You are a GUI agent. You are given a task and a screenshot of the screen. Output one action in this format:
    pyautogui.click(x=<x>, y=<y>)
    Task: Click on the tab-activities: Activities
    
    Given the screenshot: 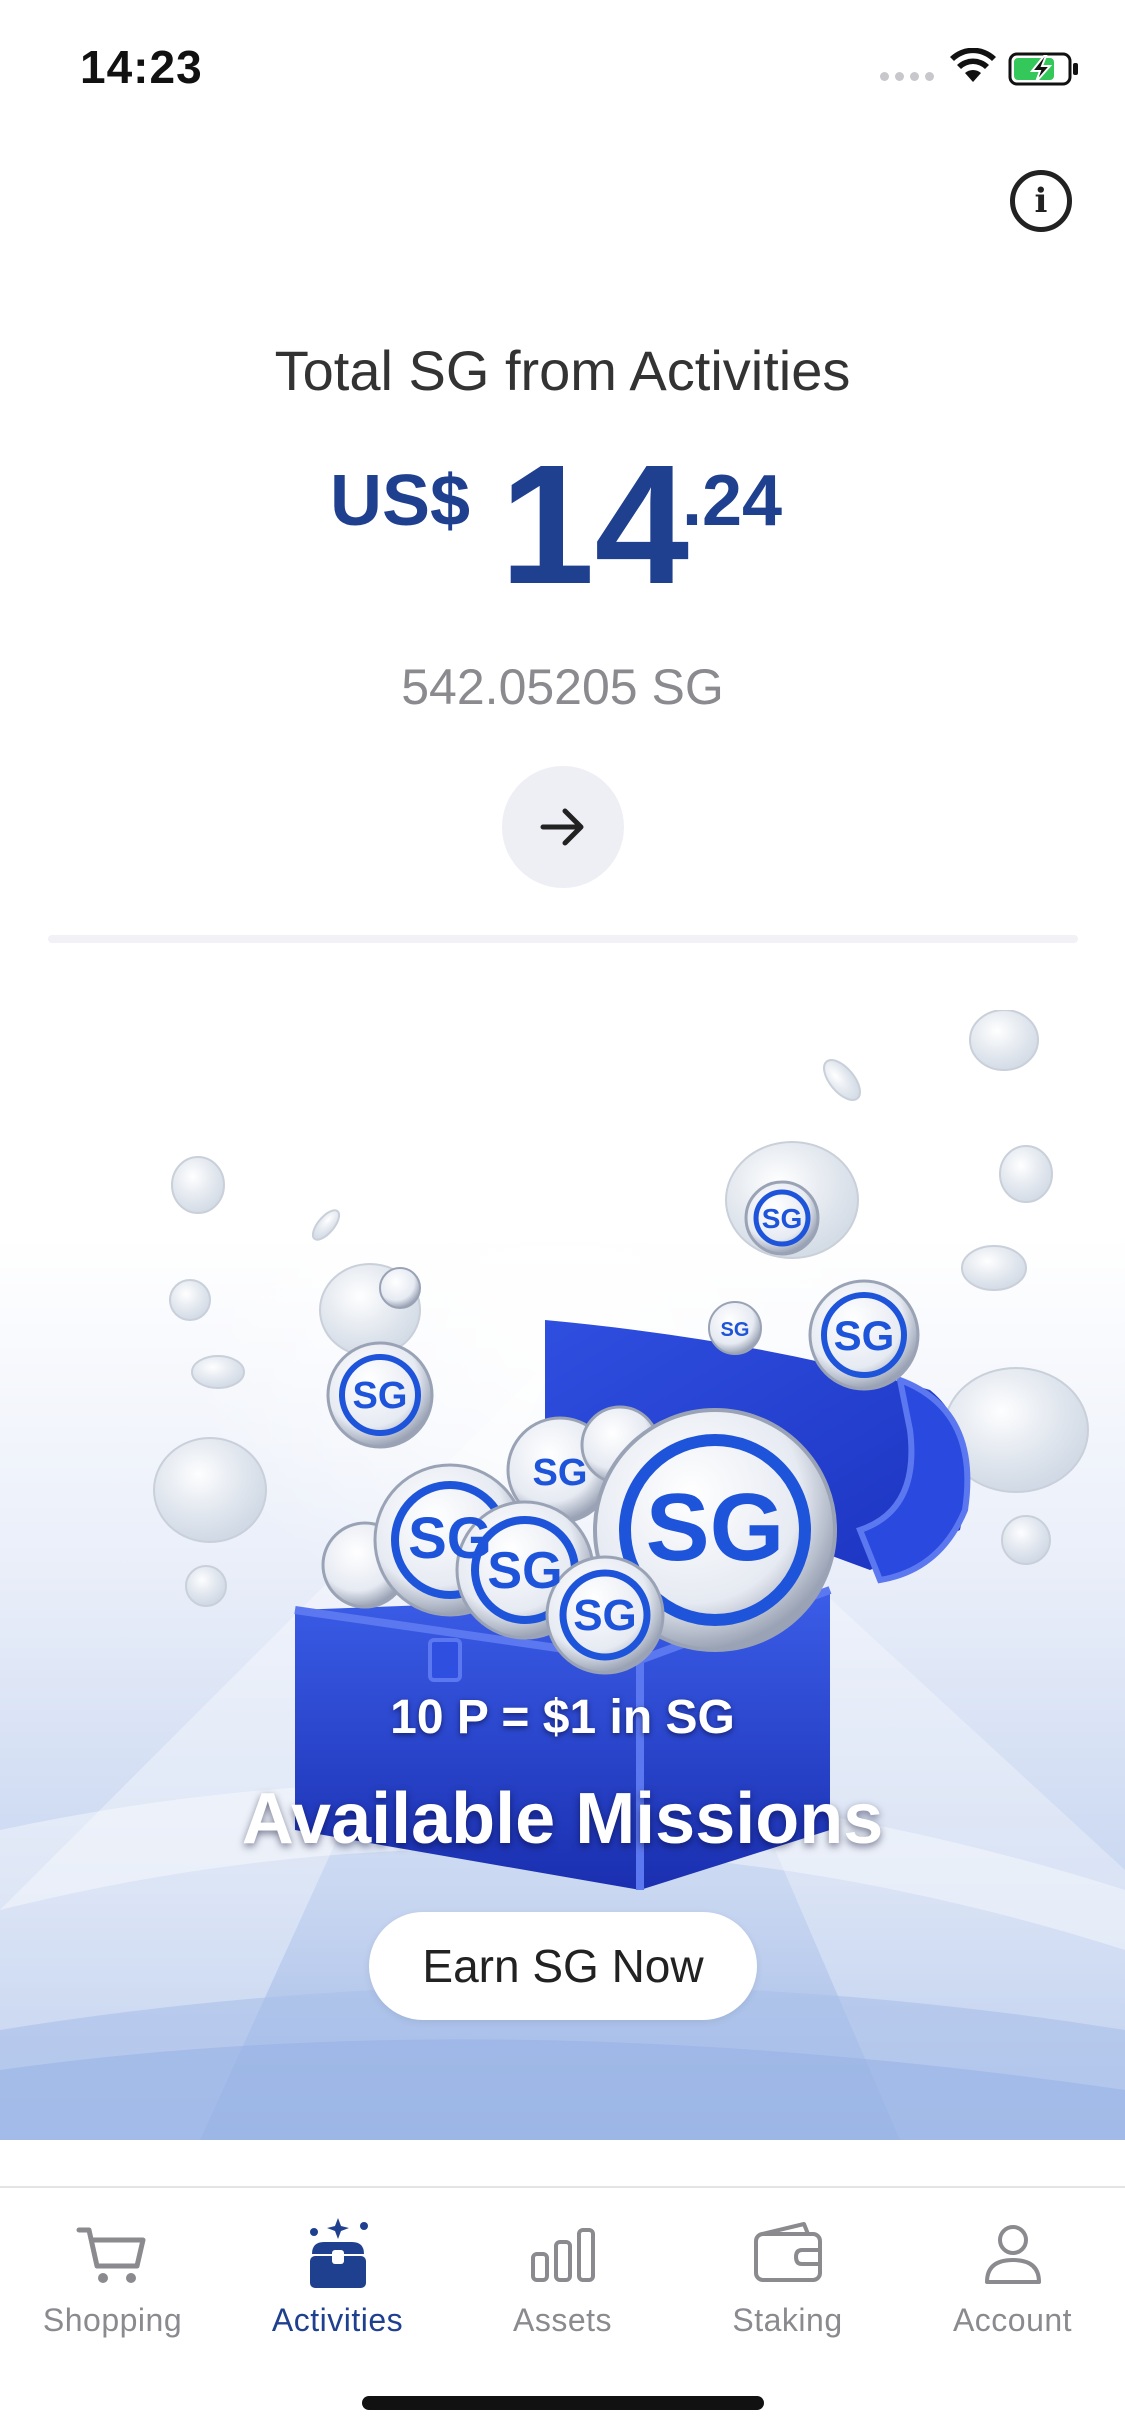 What is the action you would take?
    pyautogui.click(x=337, y=2284)
    